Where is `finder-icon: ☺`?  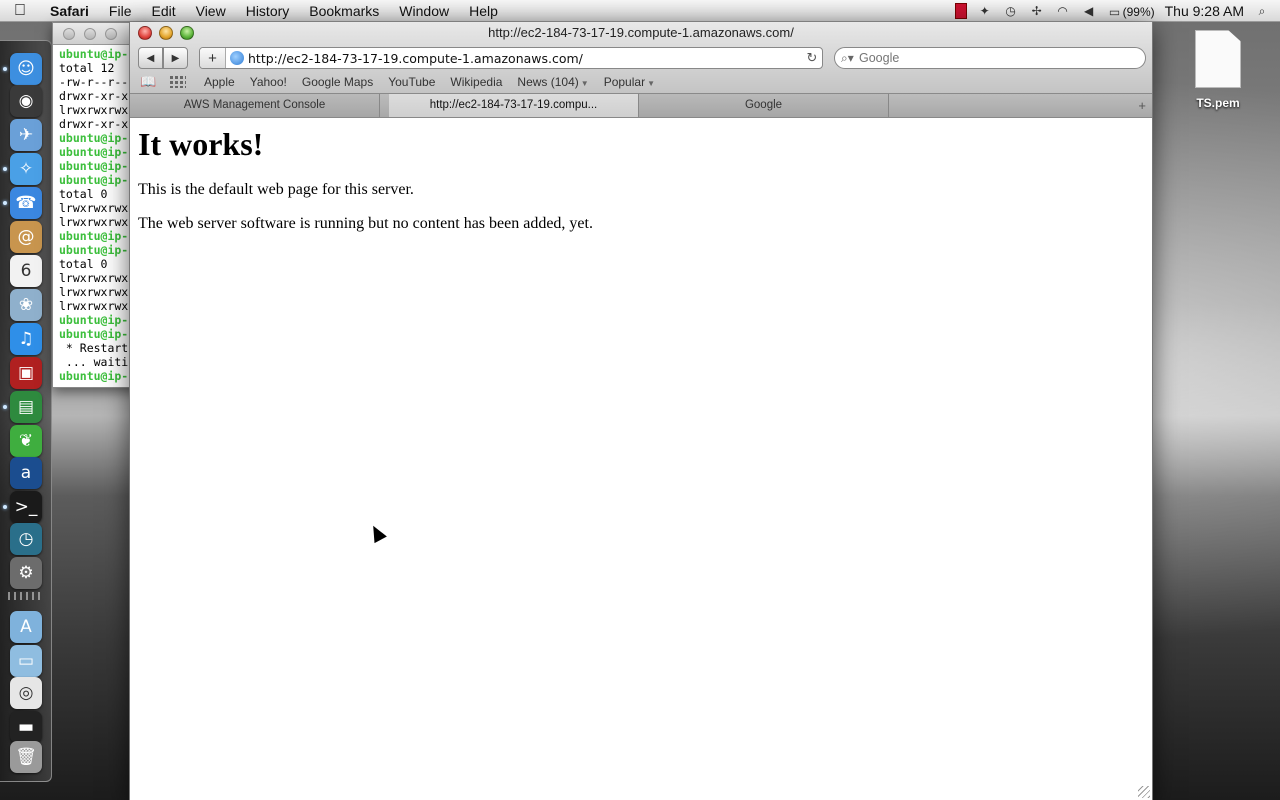
finder-icon: ☺ is located at coordinates (26, 69).